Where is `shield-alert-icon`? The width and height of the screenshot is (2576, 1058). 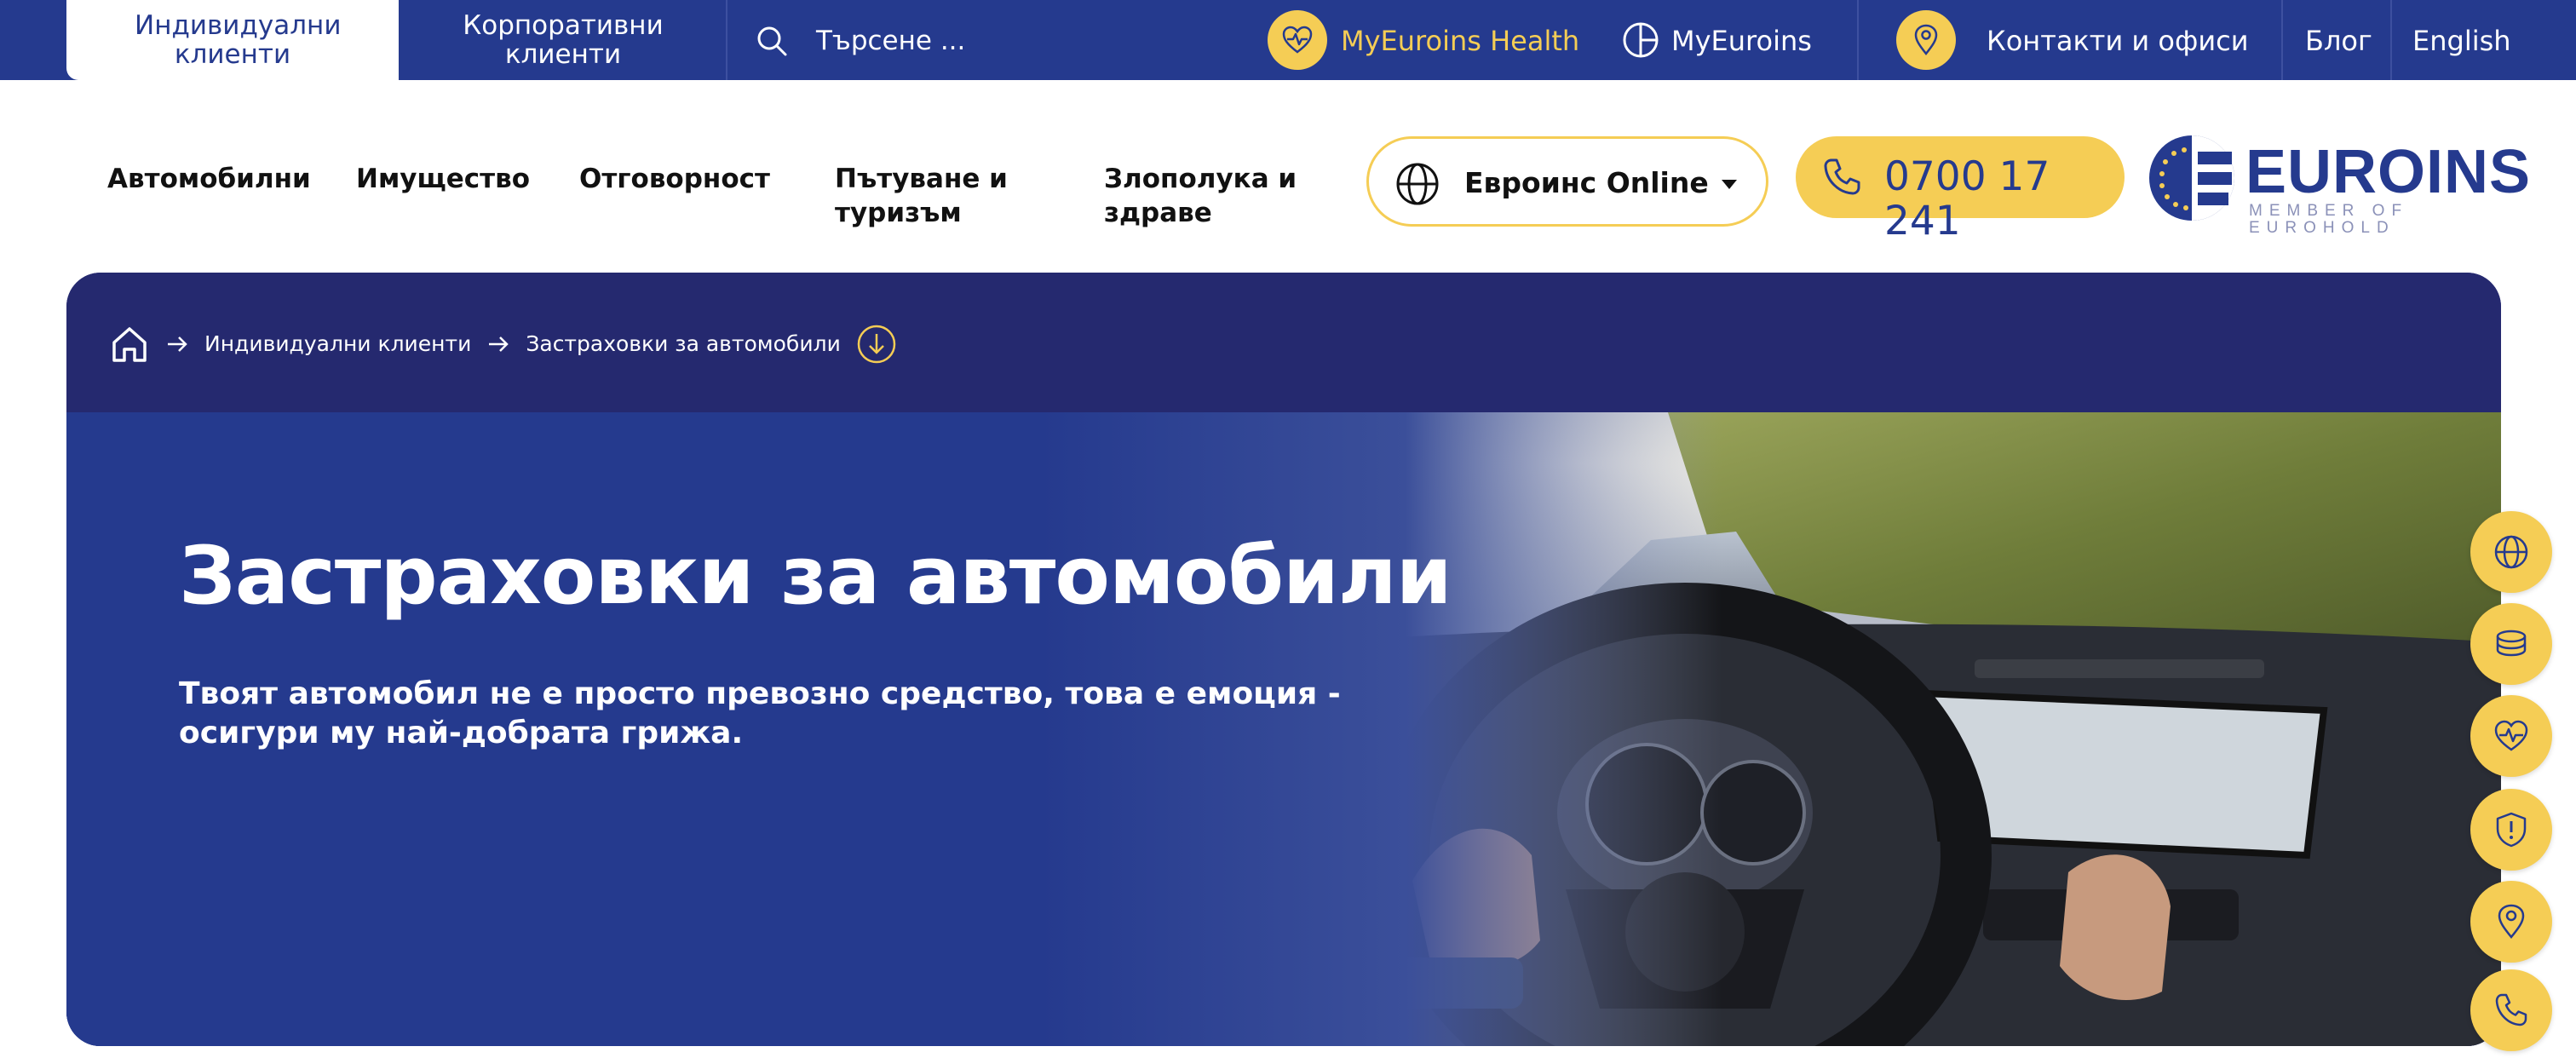 shield-alert-icon is located at coordinates (2512, 830).